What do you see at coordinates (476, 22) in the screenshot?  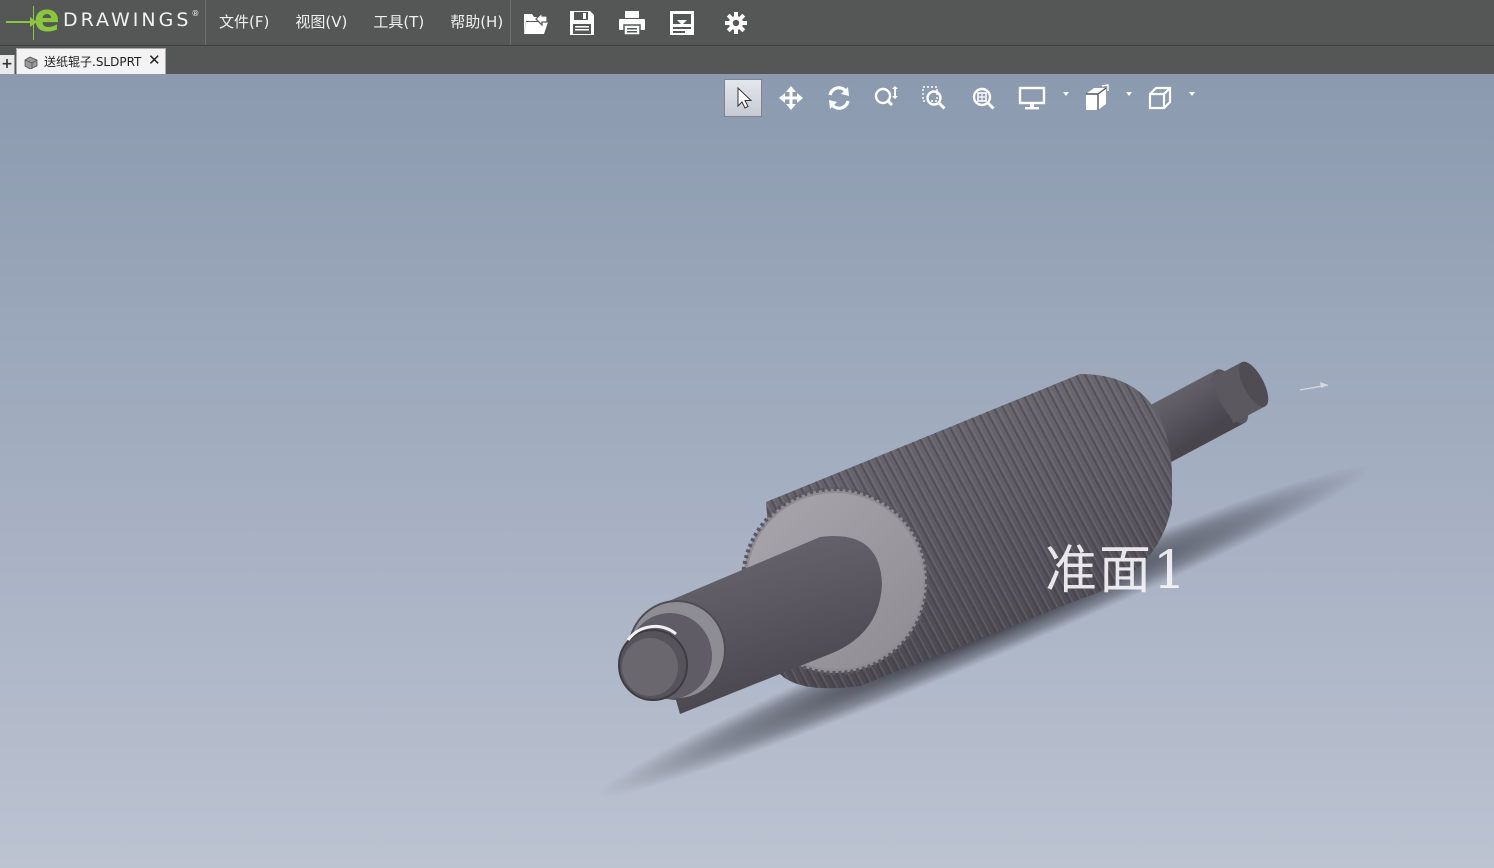 I see `menu-help: 帮助(H)` at bounding box center [476, 22].